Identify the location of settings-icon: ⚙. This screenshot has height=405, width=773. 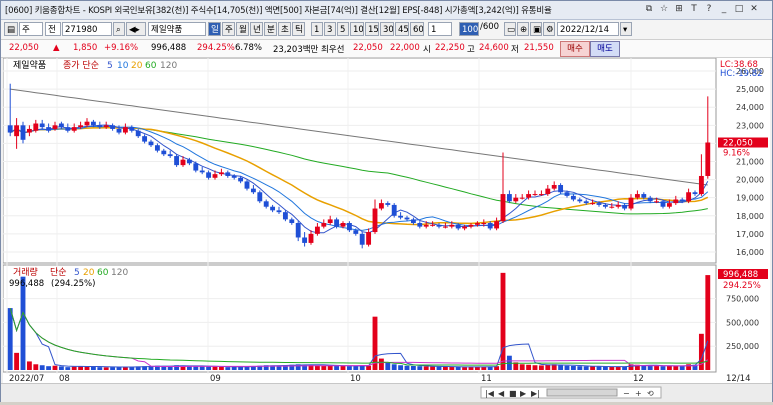
(549, 29).